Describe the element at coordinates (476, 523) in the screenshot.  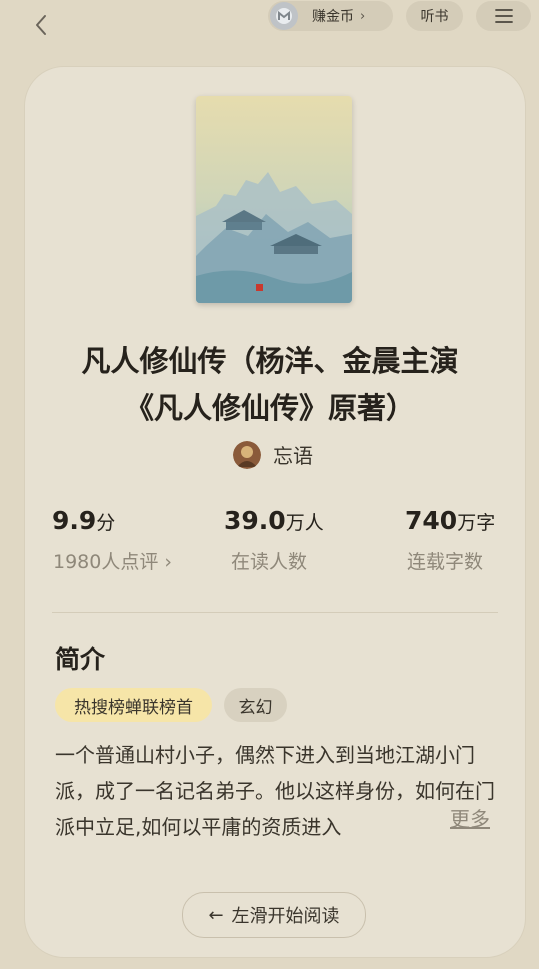
I see `words-unit: 万字` at that location.